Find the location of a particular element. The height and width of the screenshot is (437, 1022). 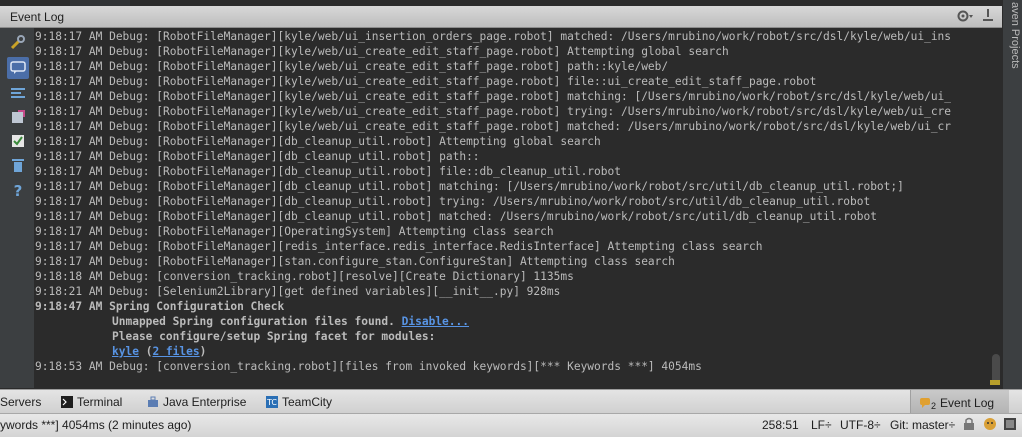

tool-window-terminal: Terminal is located at coordinates (91, 402).